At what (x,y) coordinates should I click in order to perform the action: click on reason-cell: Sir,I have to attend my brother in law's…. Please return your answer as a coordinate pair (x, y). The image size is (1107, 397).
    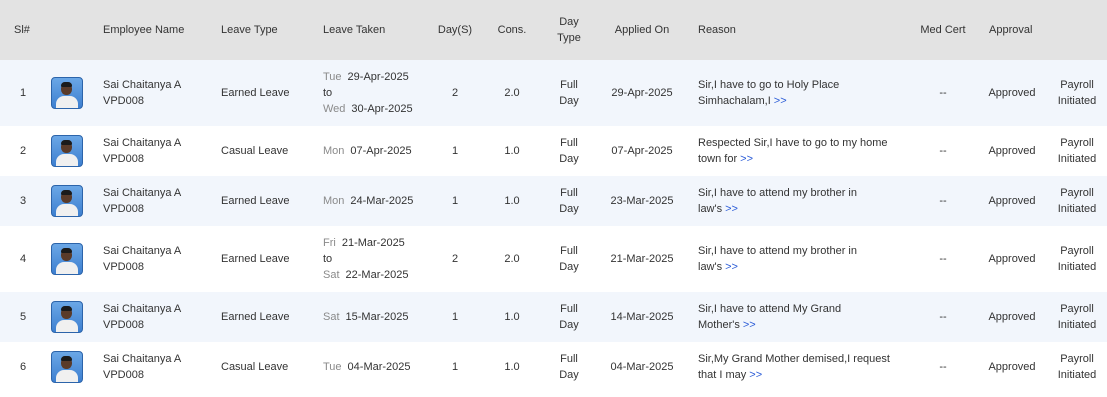
    Looking at the image, I should click on (800, 259).